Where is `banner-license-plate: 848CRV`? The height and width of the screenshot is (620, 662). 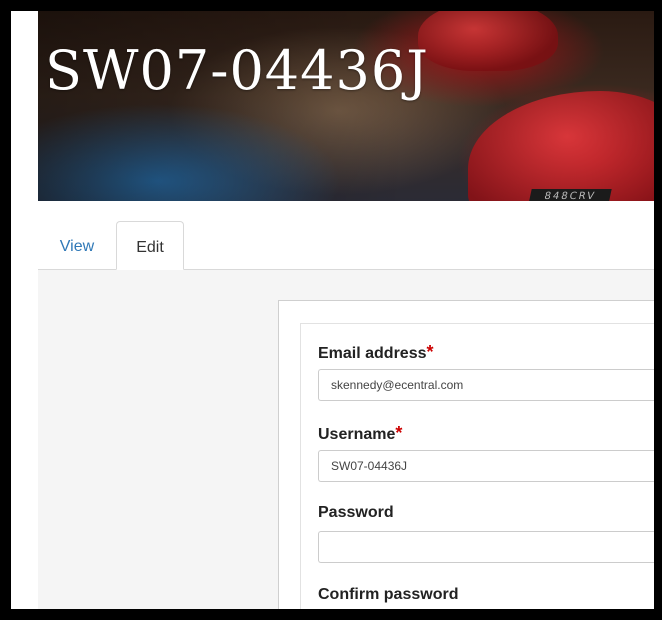
banner-license-plate: 848CRV is located at coordinates (570, 195).